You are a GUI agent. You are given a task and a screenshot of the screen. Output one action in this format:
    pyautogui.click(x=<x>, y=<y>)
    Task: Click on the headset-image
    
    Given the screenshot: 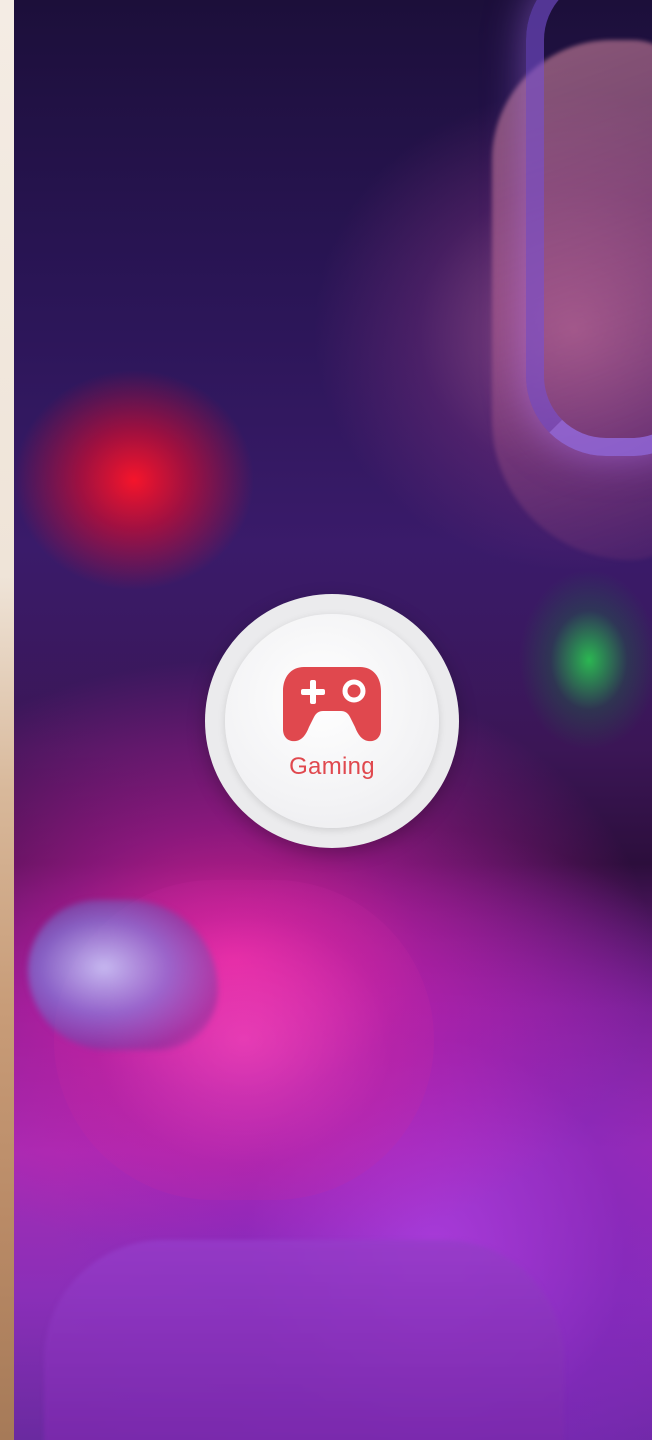 What is the action you would take?
    pyautogui.click(x=589, y=228)
    